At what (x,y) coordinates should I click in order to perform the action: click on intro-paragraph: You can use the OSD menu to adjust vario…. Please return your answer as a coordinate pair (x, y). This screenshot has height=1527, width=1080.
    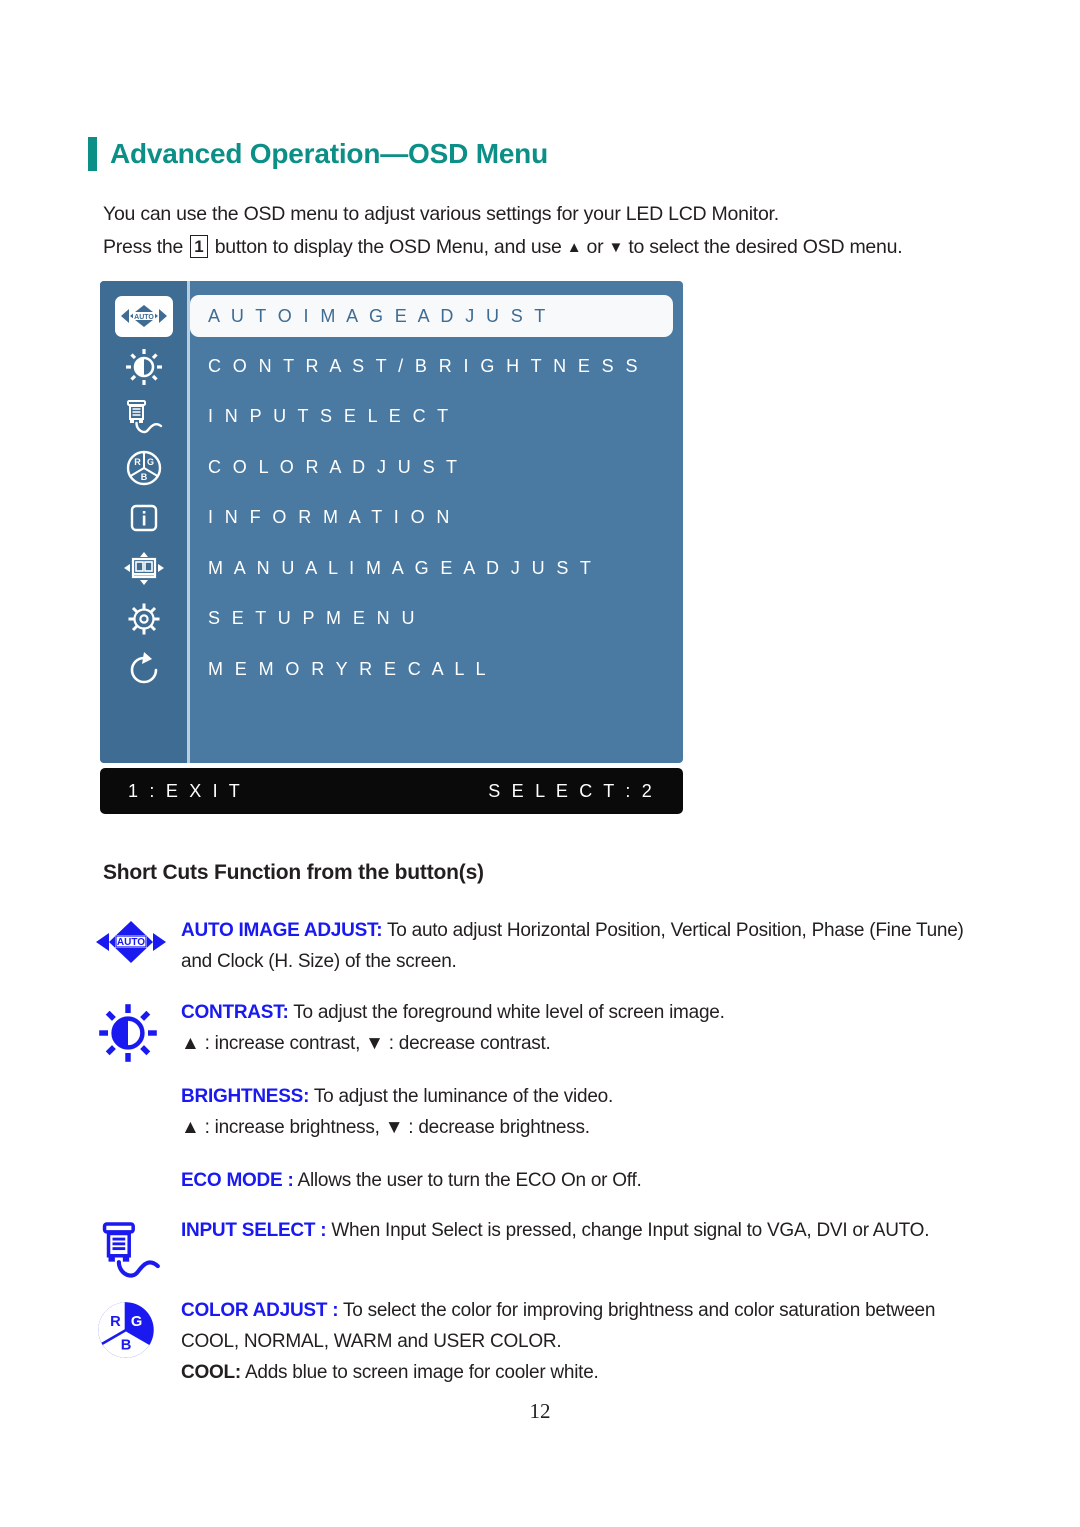
    Looking at the image, I should click on (553, 231).